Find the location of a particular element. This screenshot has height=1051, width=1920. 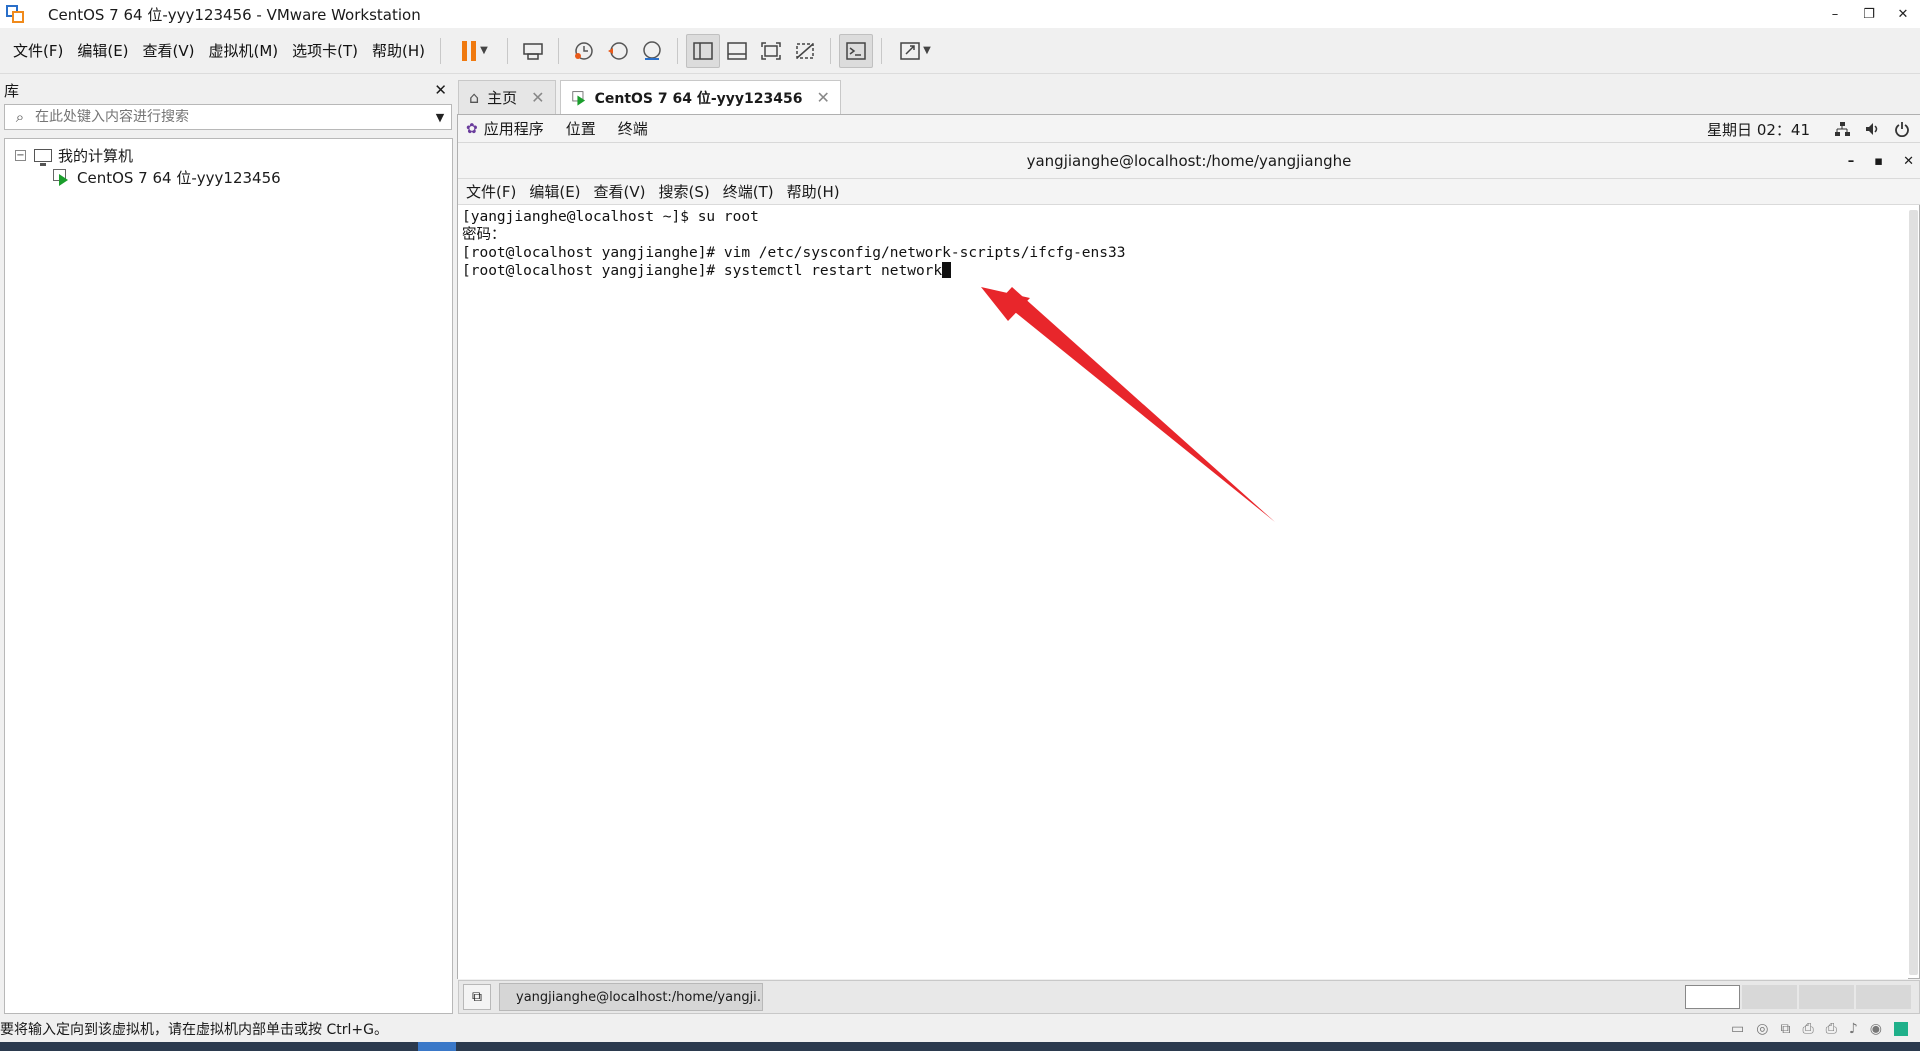

terminal-menu-help: 帮助(H) is located at coordinates (813, 191).